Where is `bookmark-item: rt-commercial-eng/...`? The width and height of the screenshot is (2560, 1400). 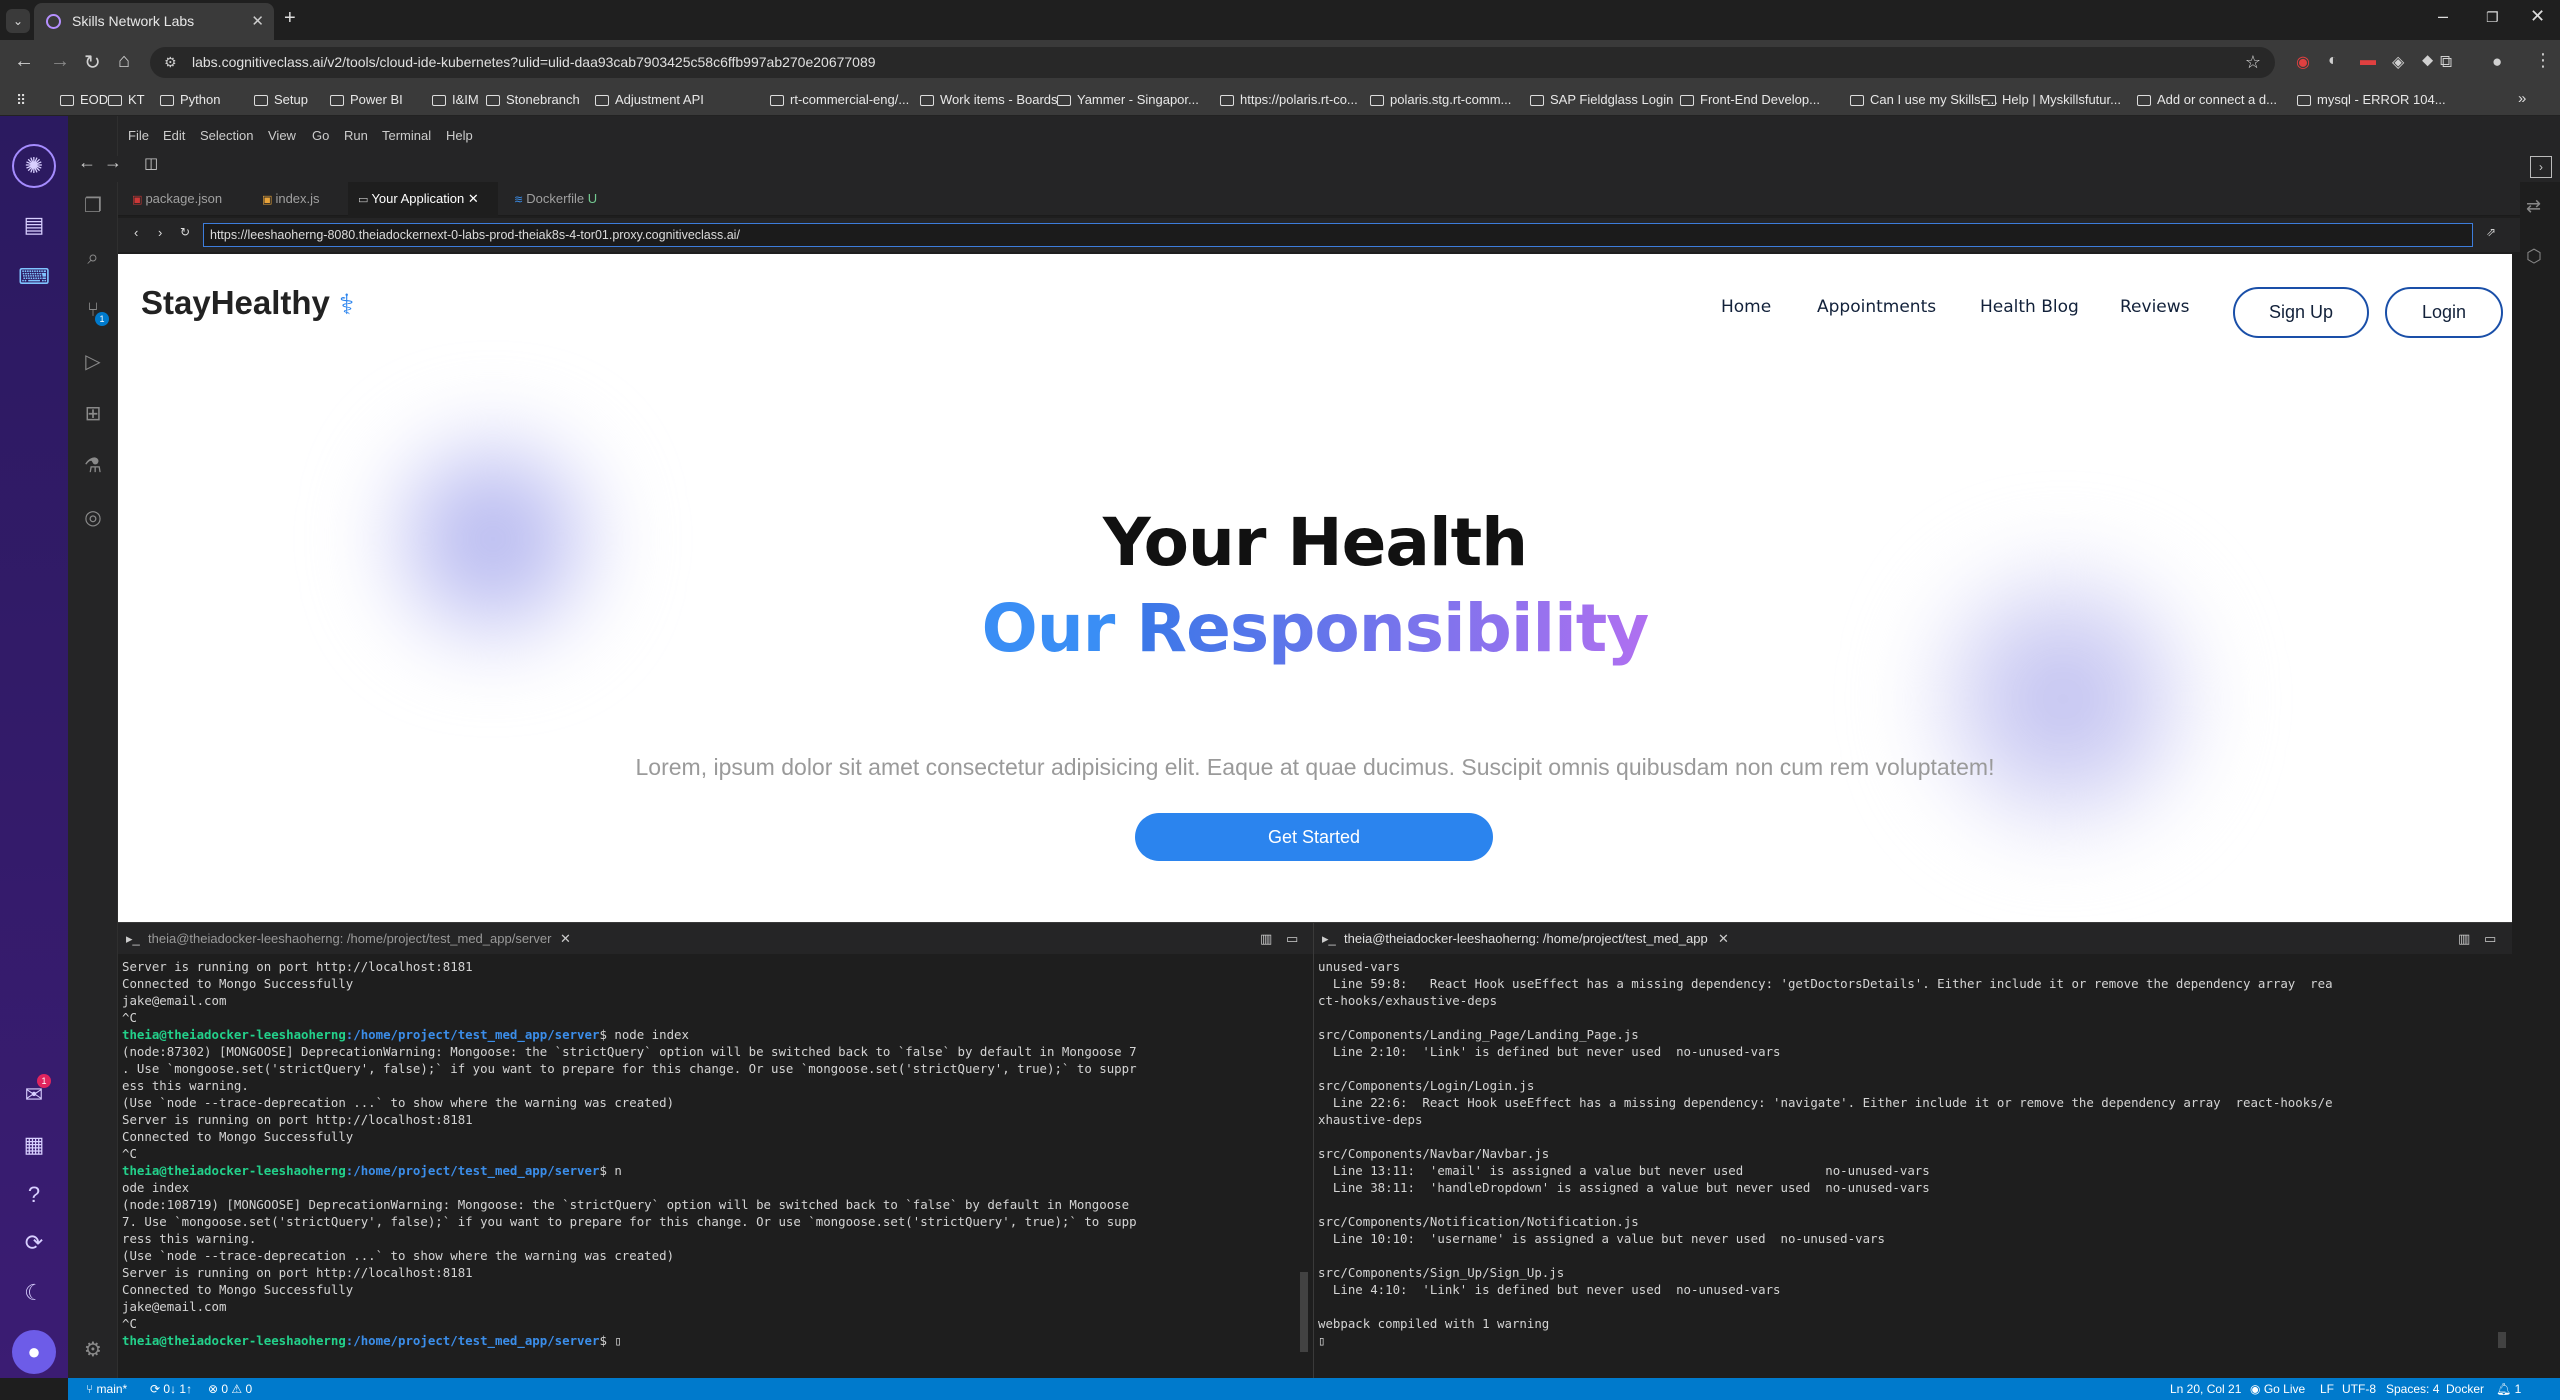 bookmark-item: rt-commercial-eng/... is located at coordinates (839, 100).